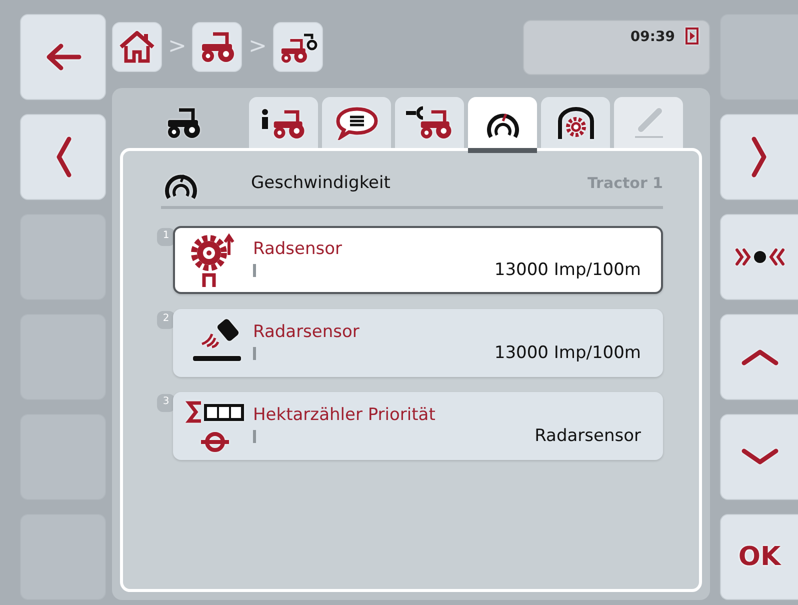 The height and width of the screenshot is (605, 798). I want to click on setting-label: Hektarzähler Priorität, so click(344, 415).